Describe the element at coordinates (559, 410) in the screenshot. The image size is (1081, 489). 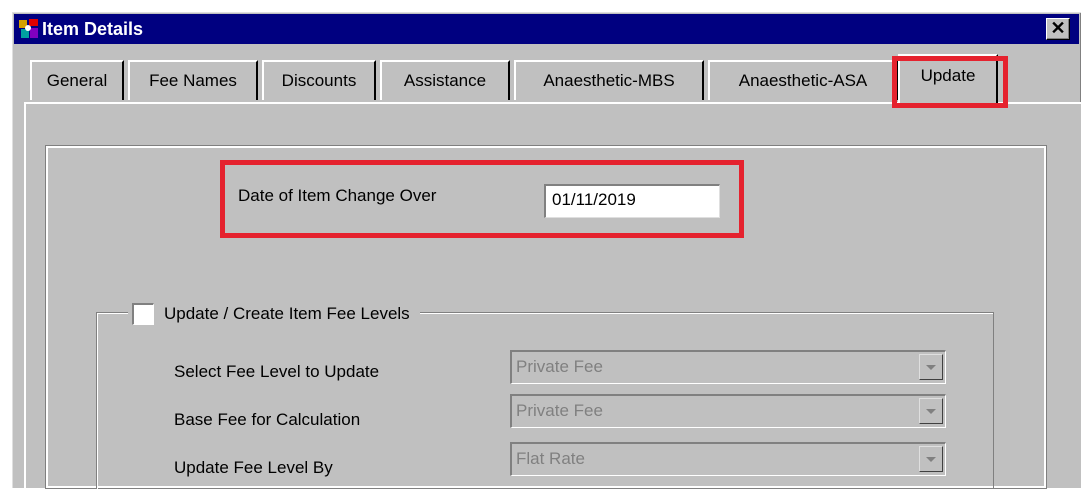
I see `base-fee-value: Private Fee` at that location.